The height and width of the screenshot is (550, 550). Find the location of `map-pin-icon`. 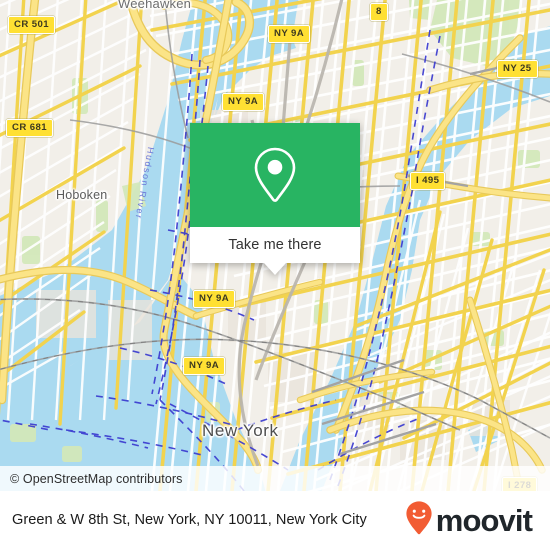

map-pin-icon is located at coordinates (275, 175).